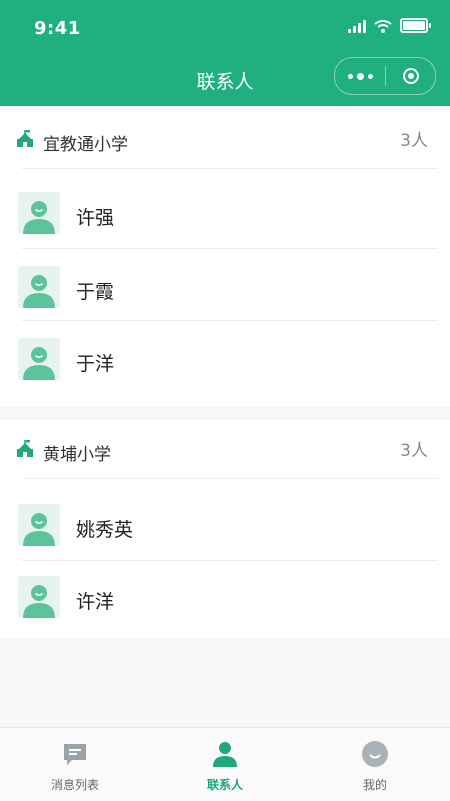 The image size is (450, 801). Describe the element at coordinates (95, 602) in the screenshot. I see `contact-name: 许洋` at that location.